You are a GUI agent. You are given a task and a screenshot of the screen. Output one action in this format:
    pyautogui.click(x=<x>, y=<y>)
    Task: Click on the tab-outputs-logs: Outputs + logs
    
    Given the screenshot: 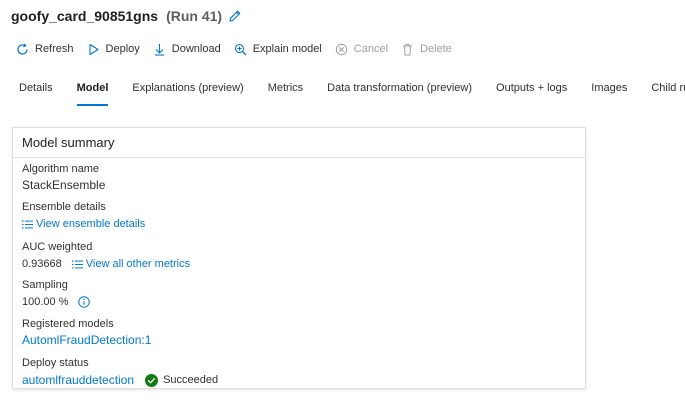 What is the action you would take?
    pyautogui.click(x=531, y=94)
    